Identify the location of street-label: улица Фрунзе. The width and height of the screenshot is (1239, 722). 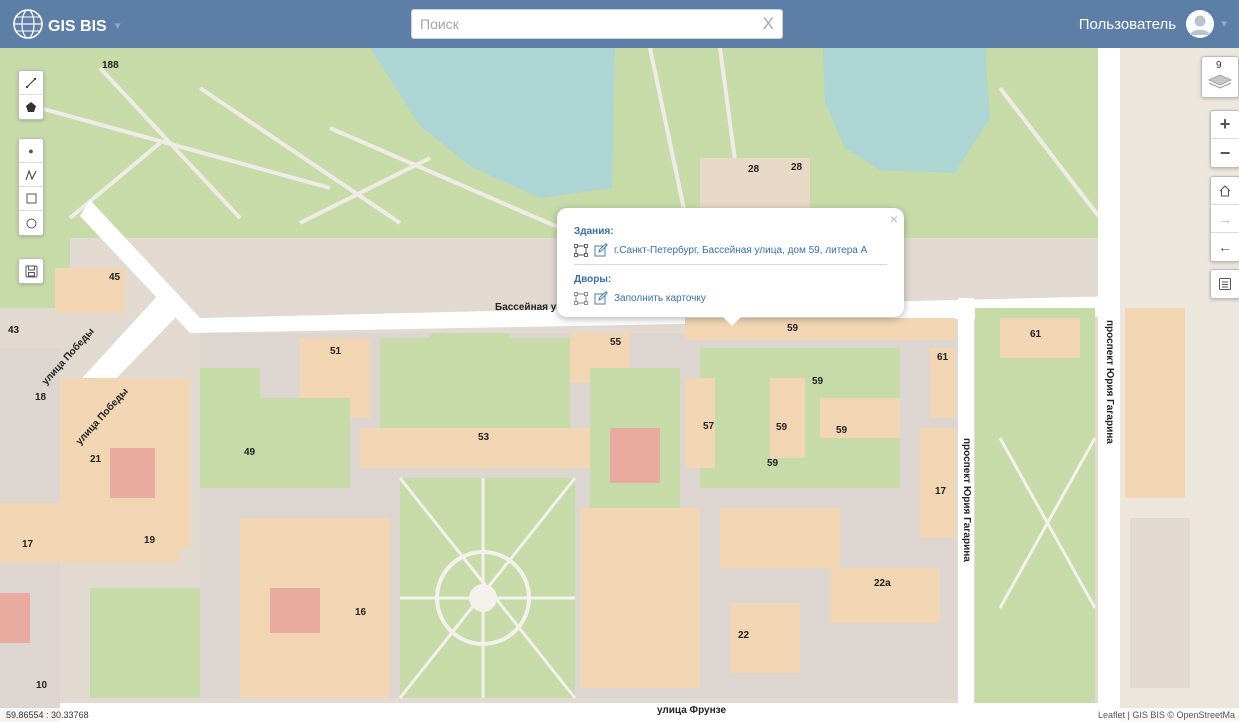
(692, 710).